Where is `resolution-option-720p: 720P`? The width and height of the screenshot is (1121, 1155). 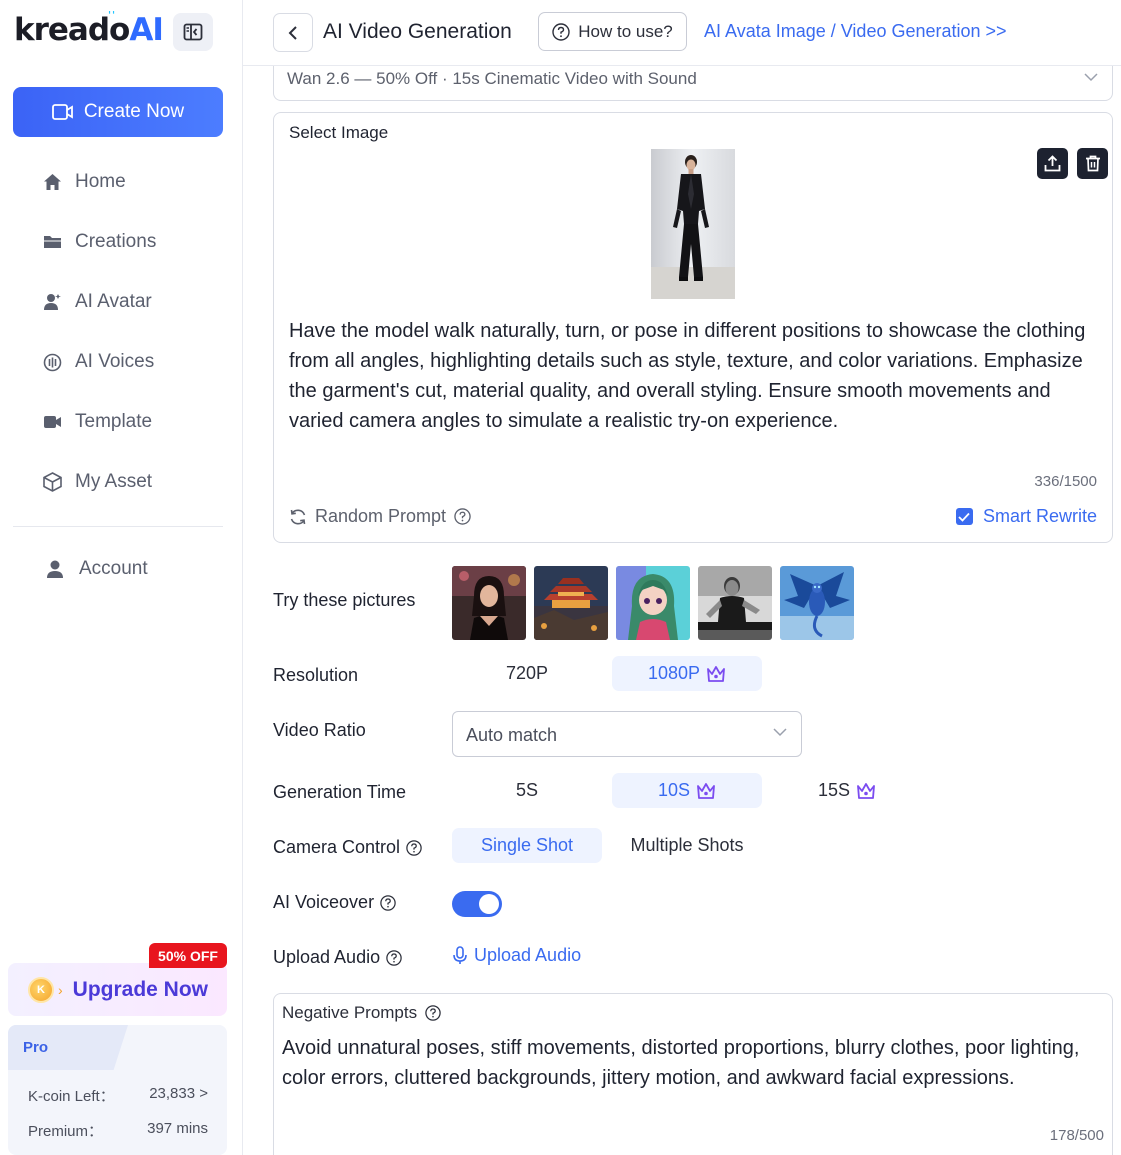 resolution-option-720p: 720P is located at coordinates (527, 673).